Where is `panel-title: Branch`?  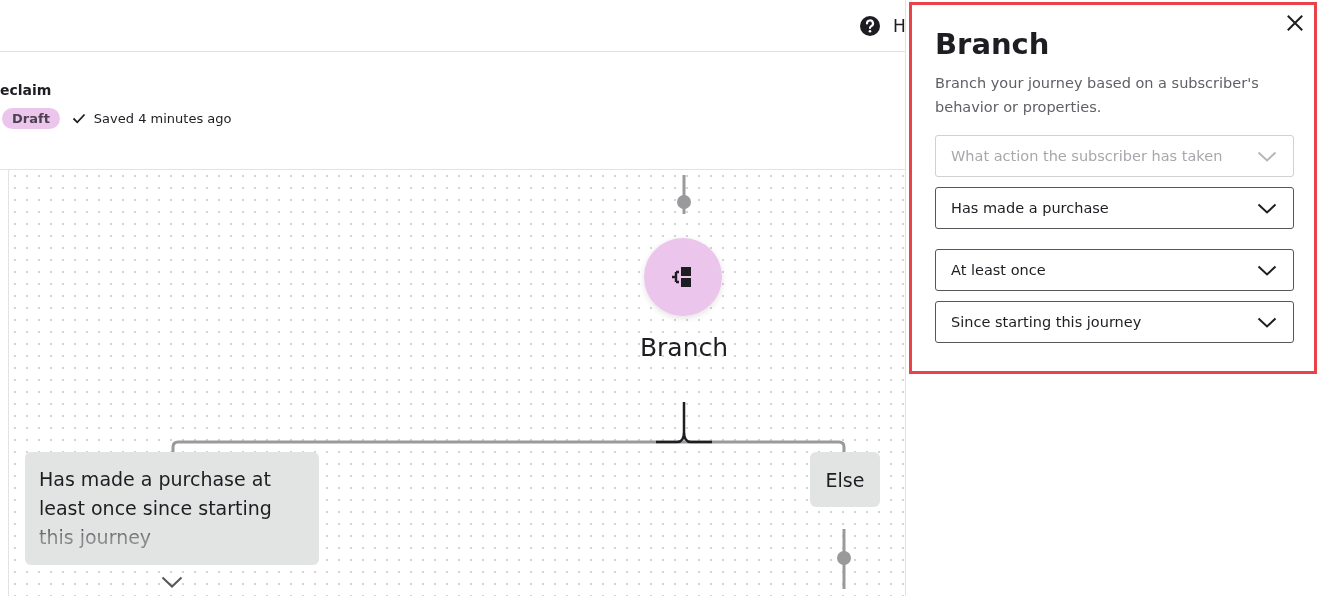
panel-title: Branch is located at coordinates (992, 44).